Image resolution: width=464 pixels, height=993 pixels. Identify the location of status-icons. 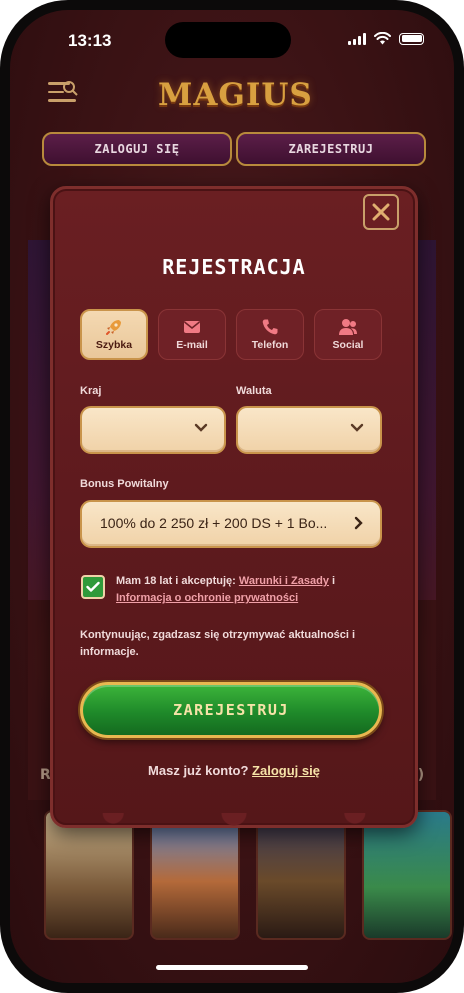
(386, 38).